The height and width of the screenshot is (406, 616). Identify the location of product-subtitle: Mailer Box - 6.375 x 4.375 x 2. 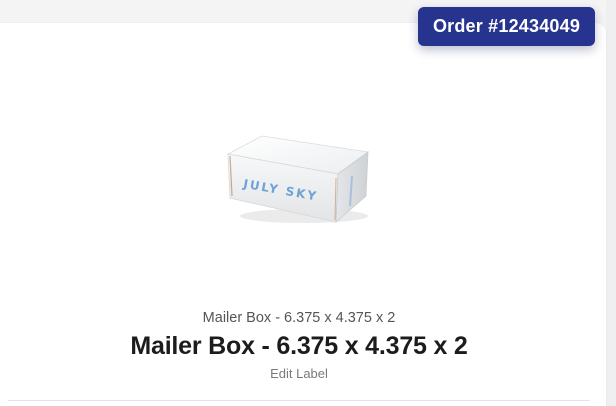
(299, 318).